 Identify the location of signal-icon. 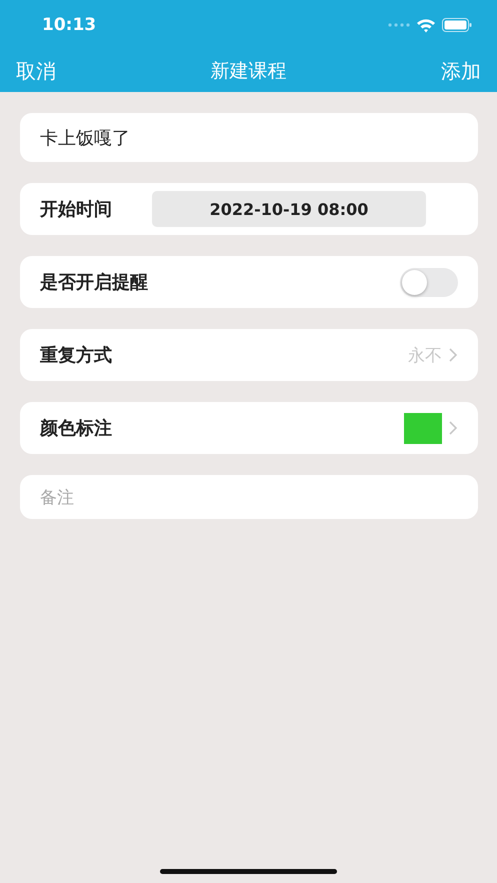
(399, 25).